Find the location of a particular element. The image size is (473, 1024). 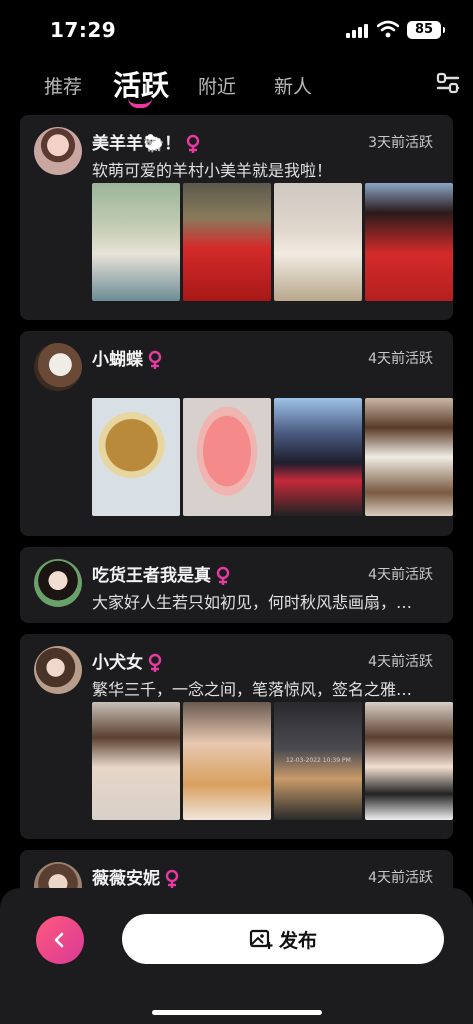

top-tabs: 推荐 活跃 附近 新人 is located at coordinates (236, 87).